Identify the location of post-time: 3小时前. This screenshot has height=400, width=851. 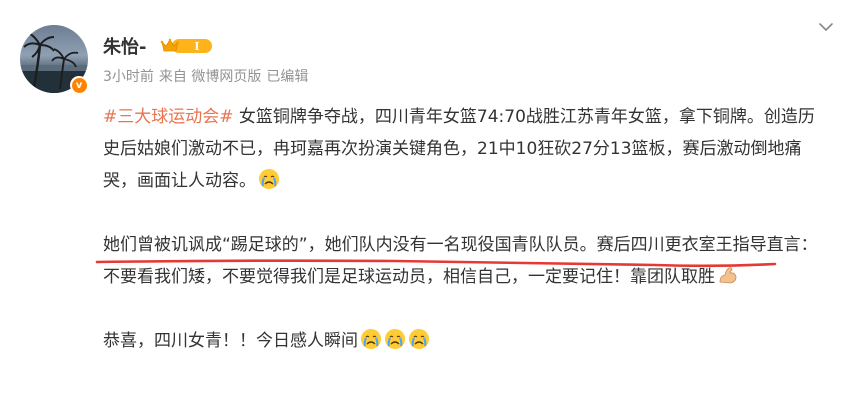
(128, 76).